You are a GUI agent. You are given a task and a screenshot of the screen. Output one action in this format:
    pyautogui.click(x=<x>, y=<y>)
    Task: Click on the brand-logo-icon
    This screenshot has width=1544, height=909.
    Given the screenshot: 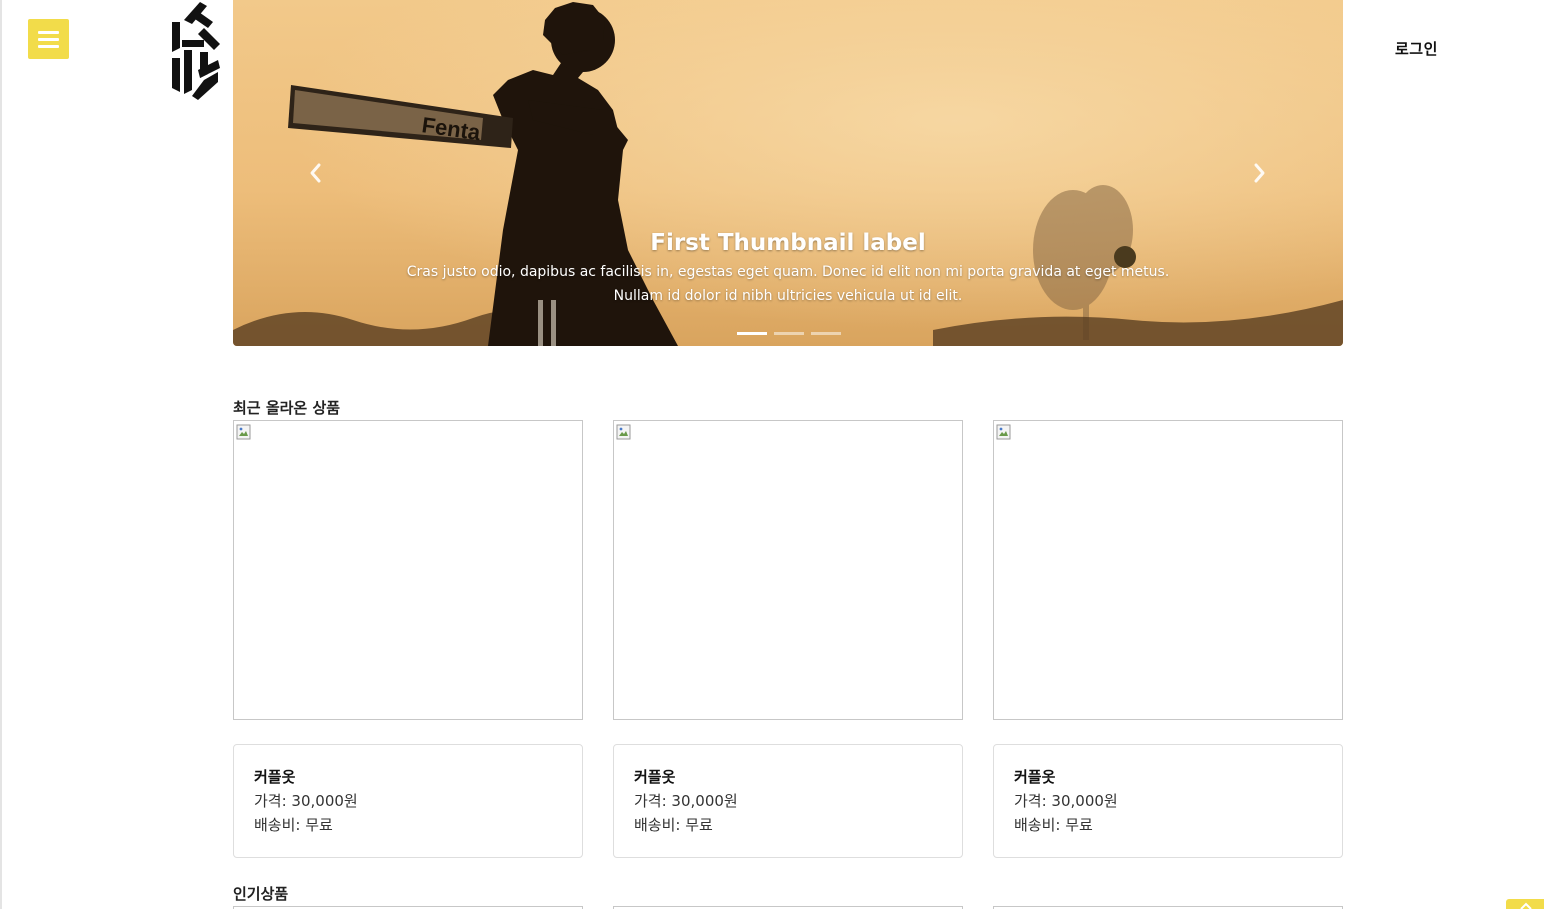 What is the action you would take?
    pyautogui.click(x=196, y=51)
    